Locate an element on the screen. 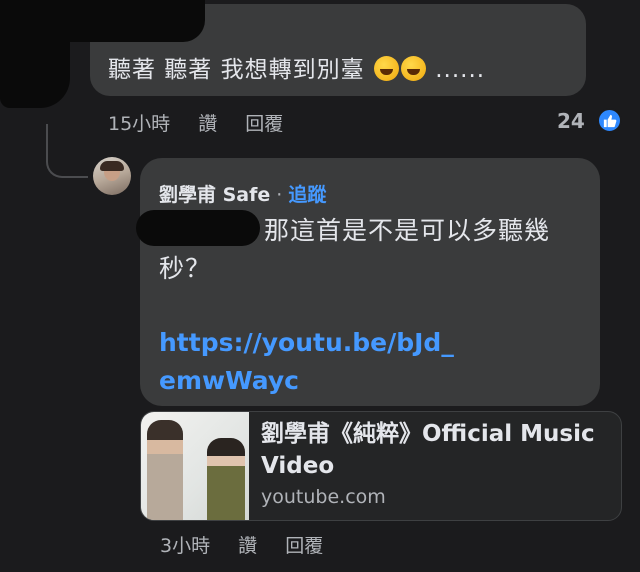  reply-reply-button: 回覆 is located at coordinates (304, 546).